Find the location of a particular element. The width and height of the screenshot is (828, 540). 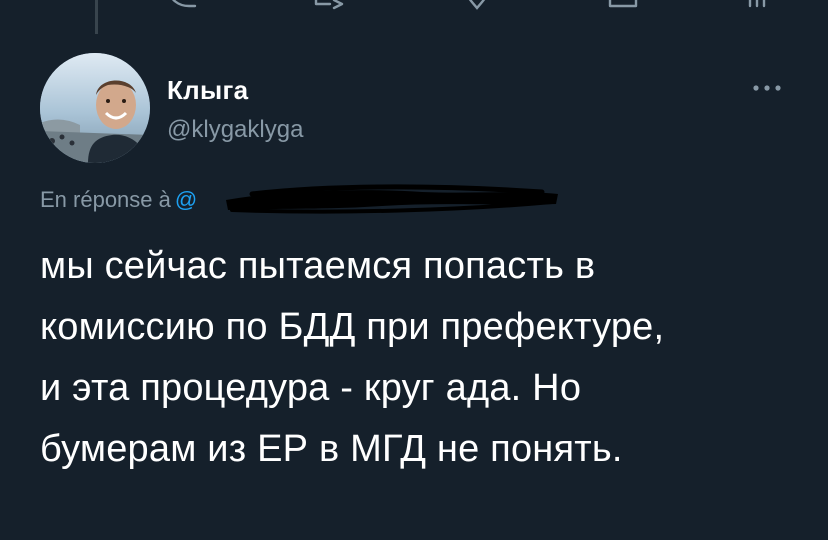

tweet-author: Клыга @klygaklyga is located at coordinates (235, 110).